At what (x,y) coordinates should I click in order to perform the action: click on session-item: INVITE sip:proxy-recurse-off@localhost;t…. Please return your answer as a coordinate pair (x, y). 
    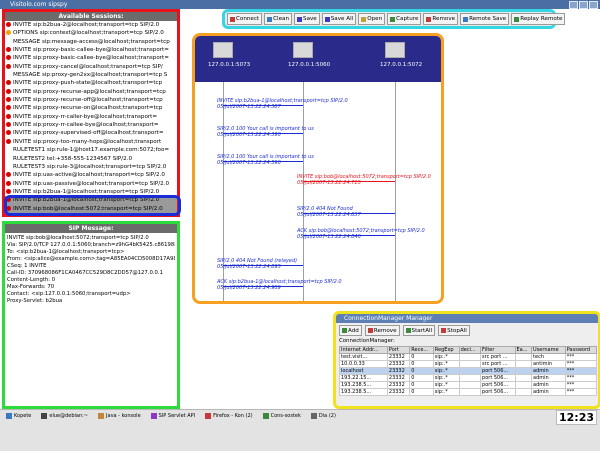
    Looking at the image, I should click on (91, 100).